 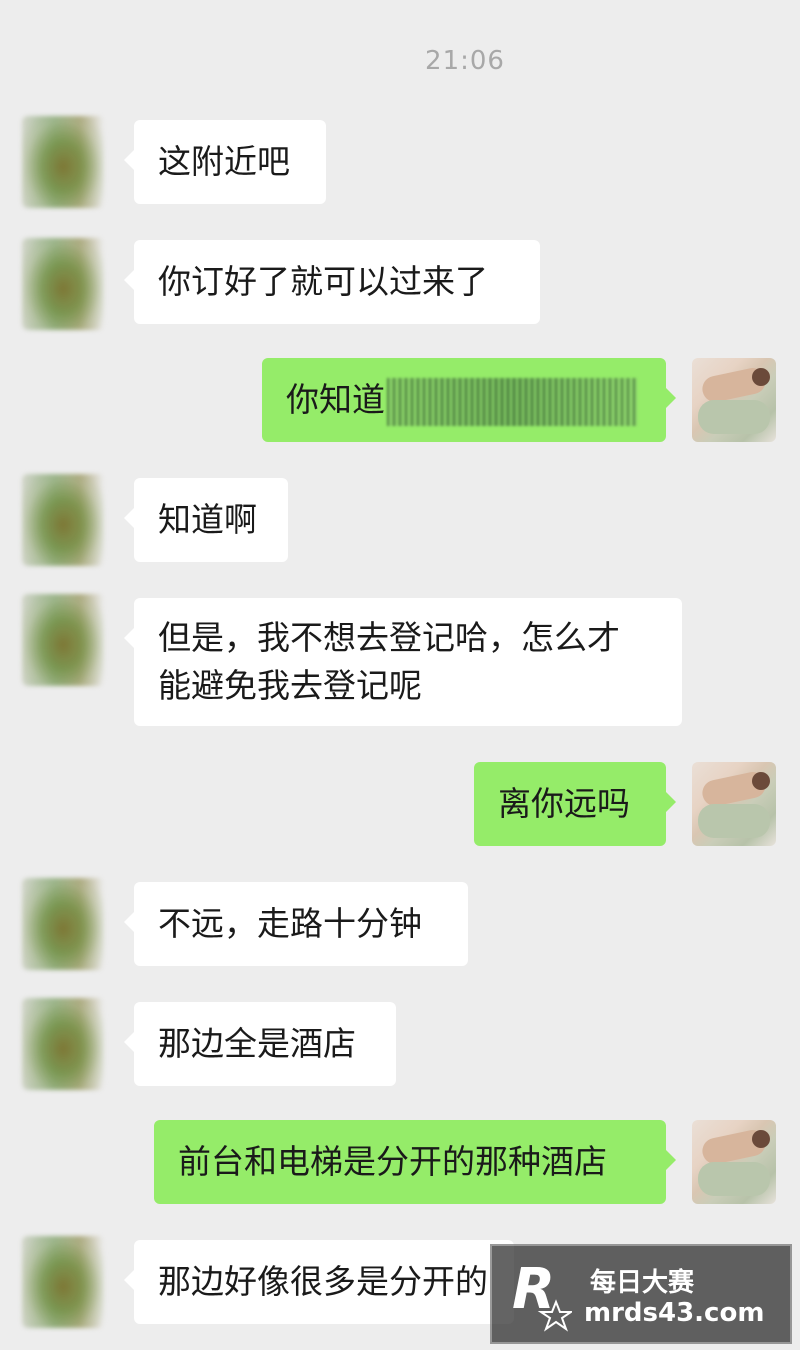 I want to click on message-text: 这附近吧, so click(x=224, y=161).